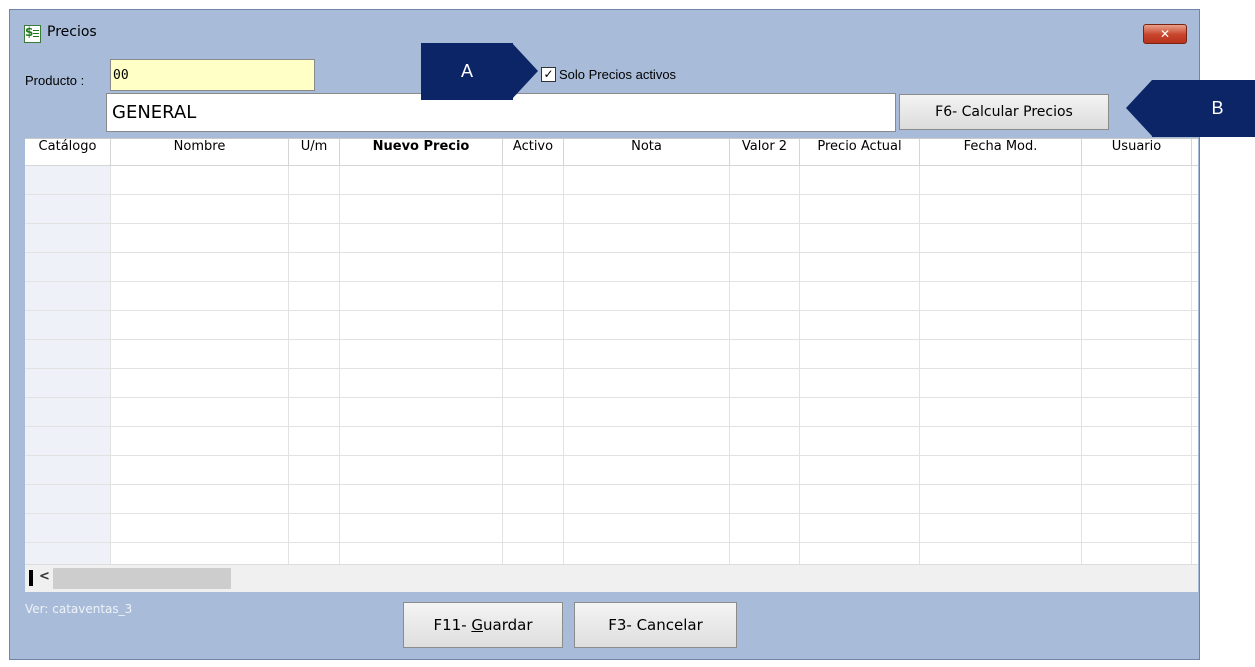 Image resolution: width=1255 pixels, height=667 pixels. What do you see at coordinates (533, 152) in the screenshot?
I see `column-header: Activo` at bounding box center [533, 152].